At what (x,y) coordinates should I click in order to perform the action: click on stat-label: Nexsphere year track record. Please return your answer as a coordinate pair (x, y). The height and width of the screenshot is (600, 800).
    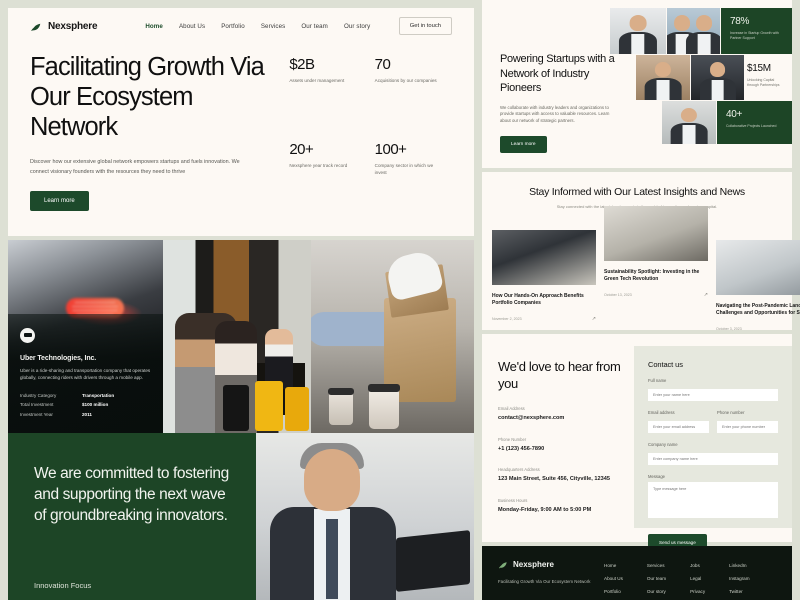
    Looking at the image, I should click on (318, 166).